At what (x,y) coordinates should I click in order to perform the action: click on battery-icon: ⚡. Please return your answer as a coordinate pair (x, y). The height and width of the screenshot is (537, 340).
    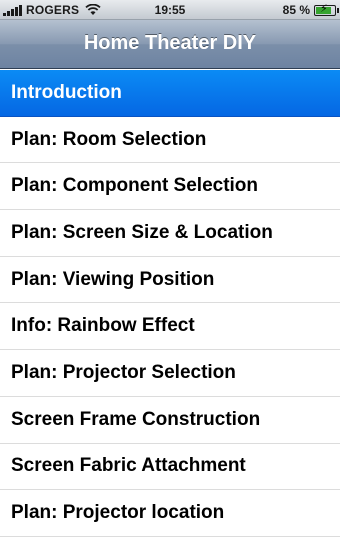
    Looking at the image, I should click on (326, 9).